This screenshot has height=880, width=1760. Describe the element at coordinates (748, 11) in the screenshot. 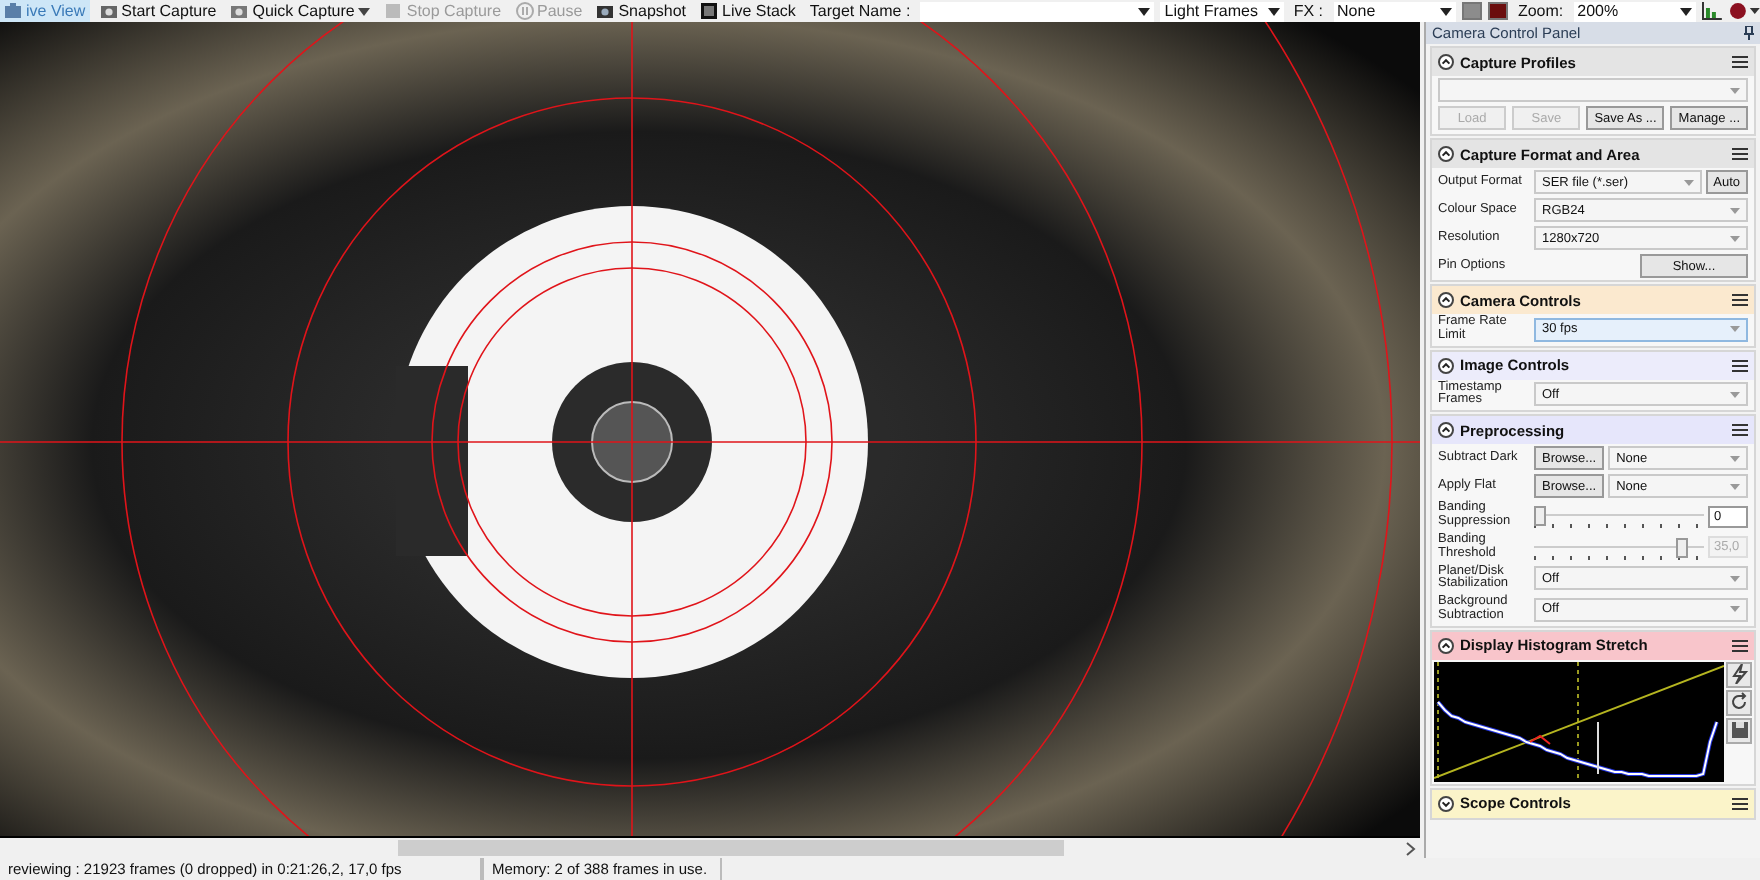

I see `toolbar-button: Live Stack` at that location.